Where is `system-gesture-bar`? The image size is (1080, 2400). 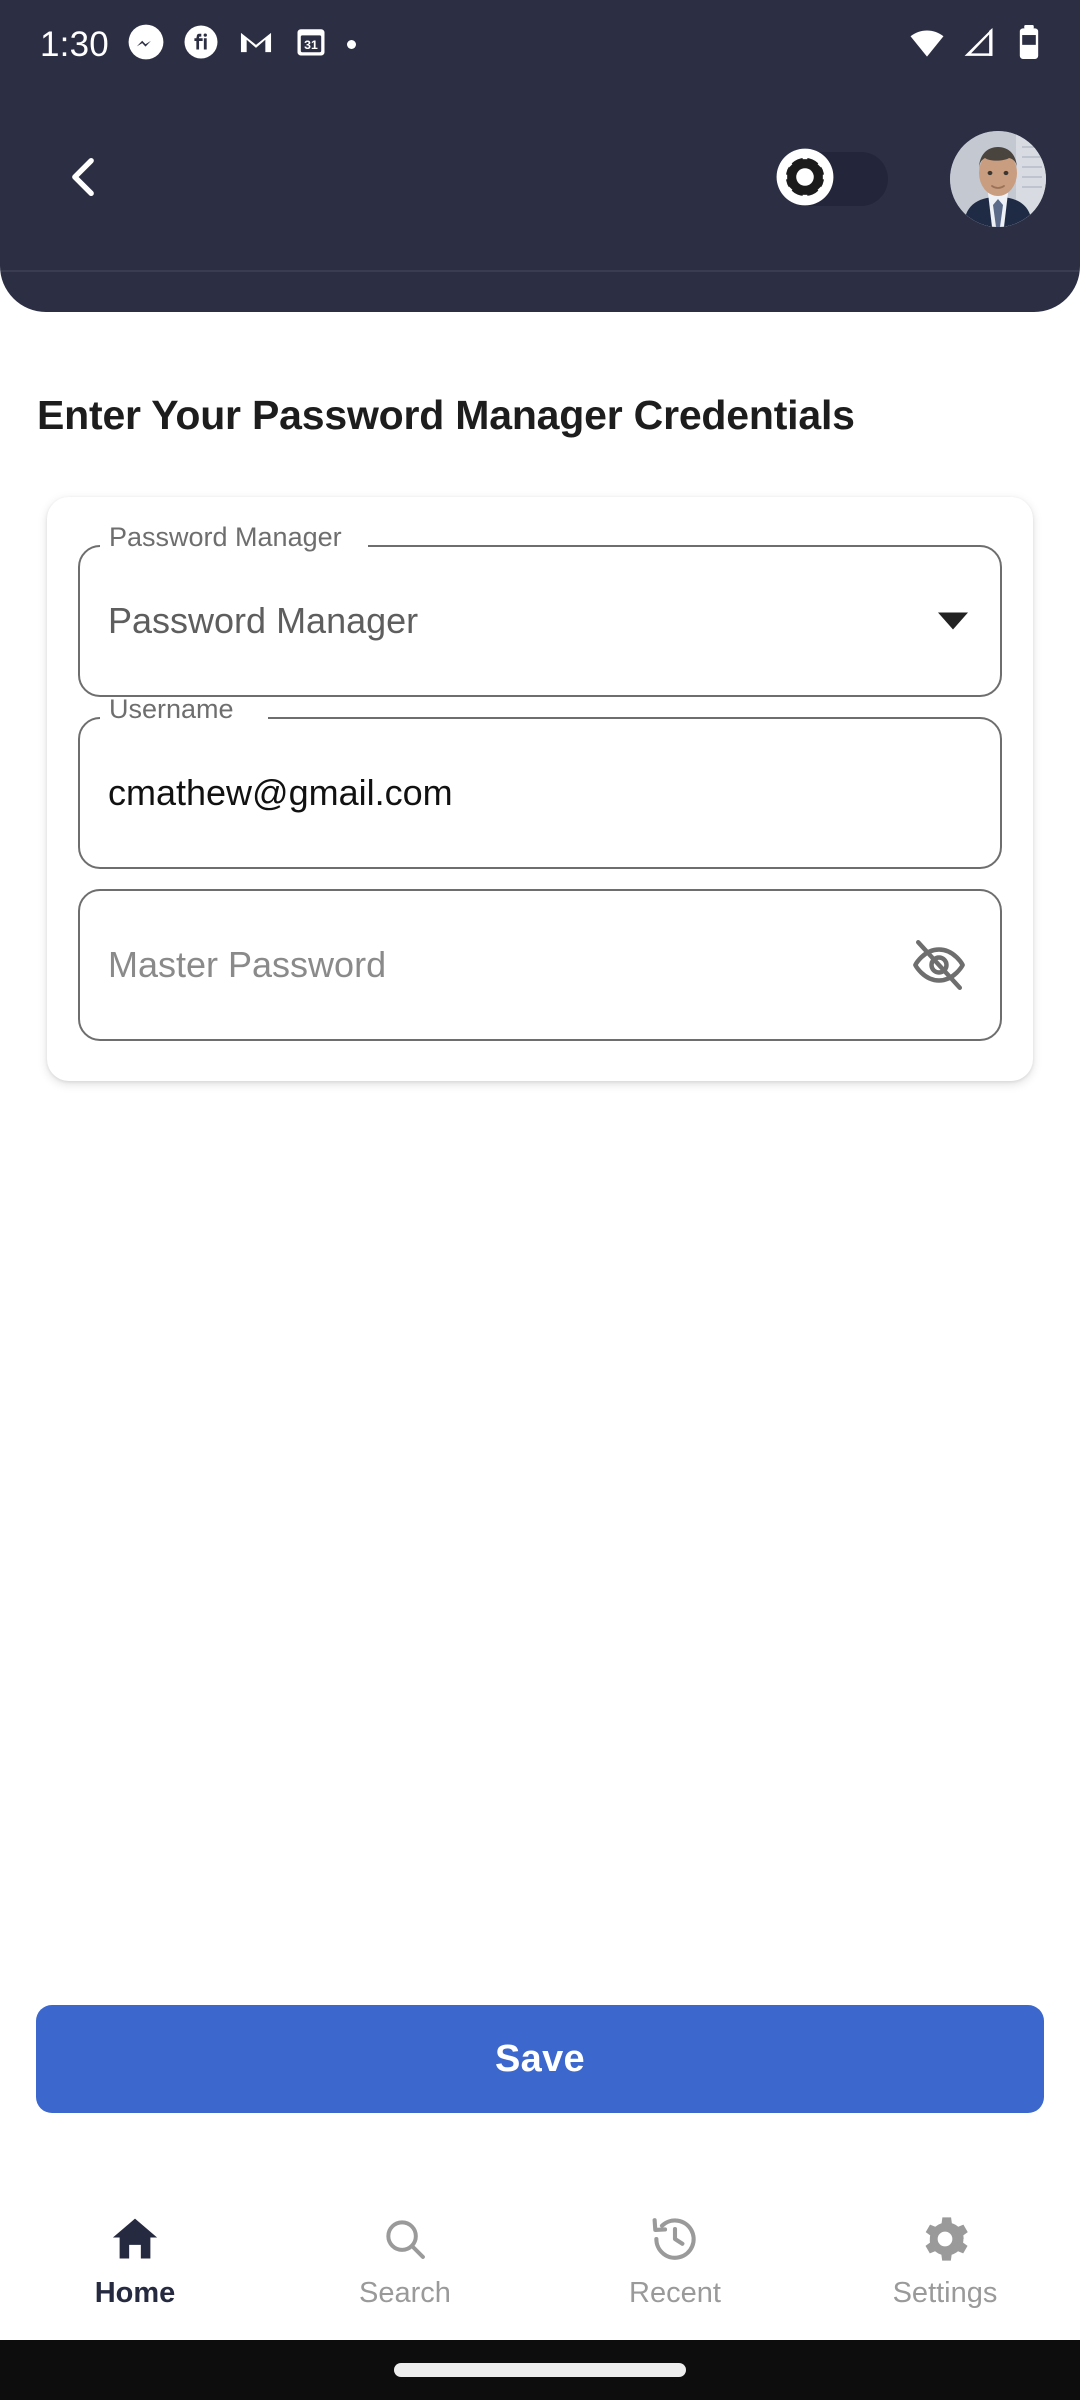 system-gesture-bar is located at coordinates (540, 2370).